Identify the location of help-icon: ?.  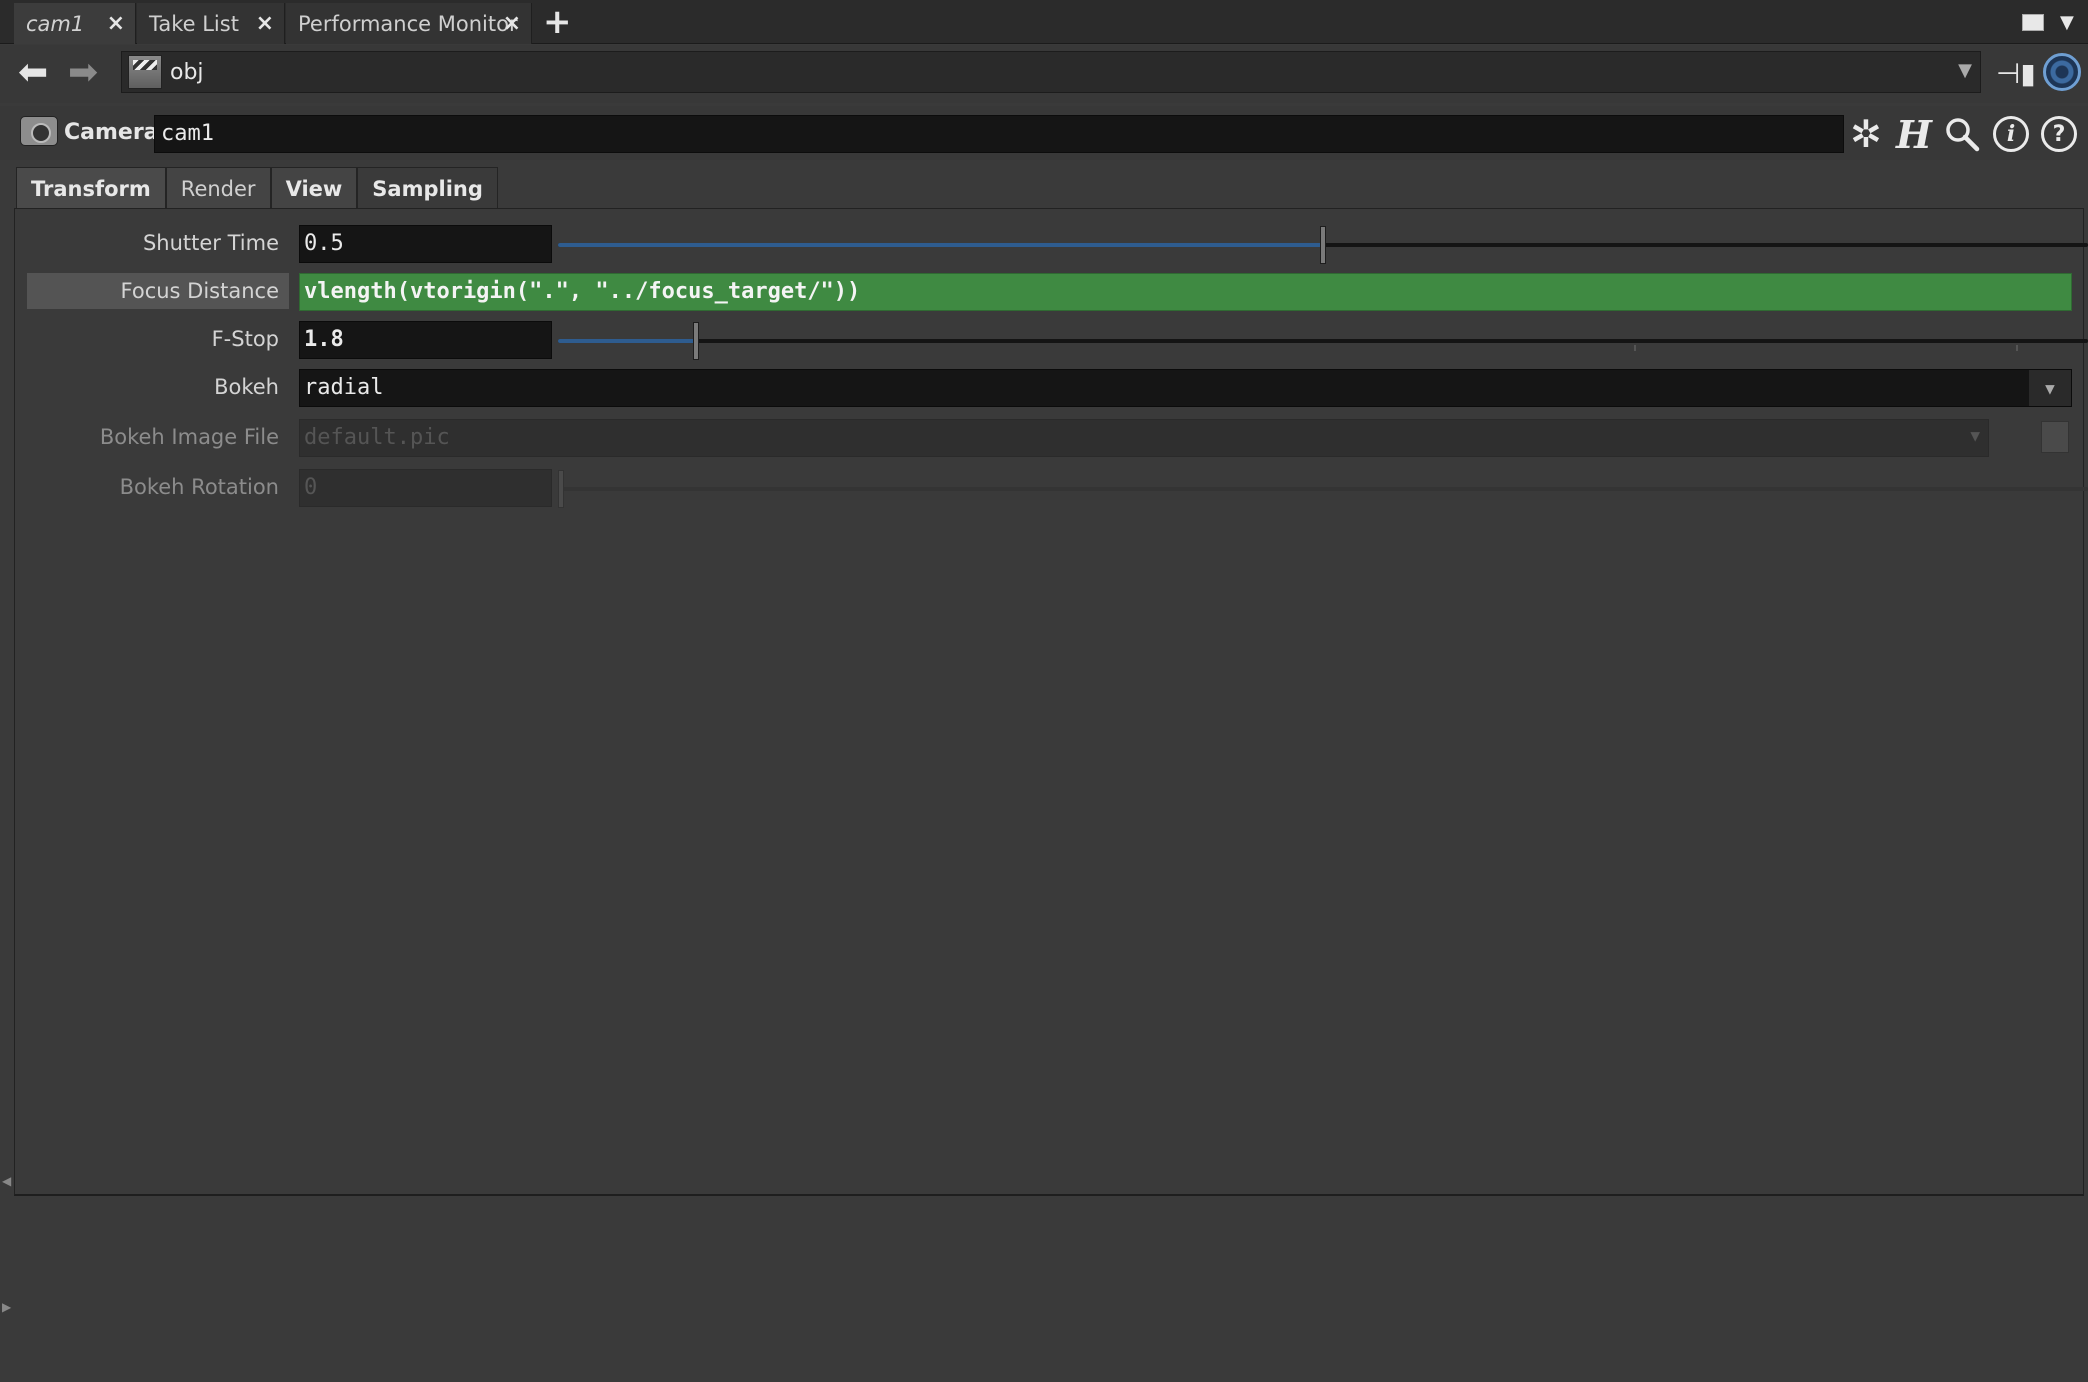
(2059, 134).